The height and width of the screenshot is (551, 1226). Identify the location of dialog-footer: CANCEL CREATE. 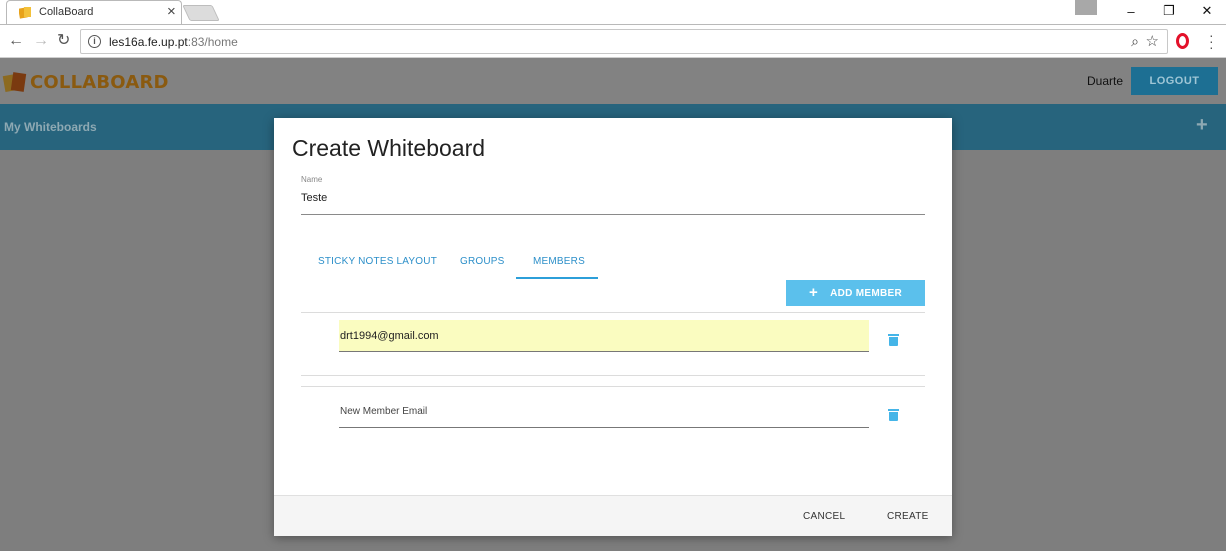
(613, 515).